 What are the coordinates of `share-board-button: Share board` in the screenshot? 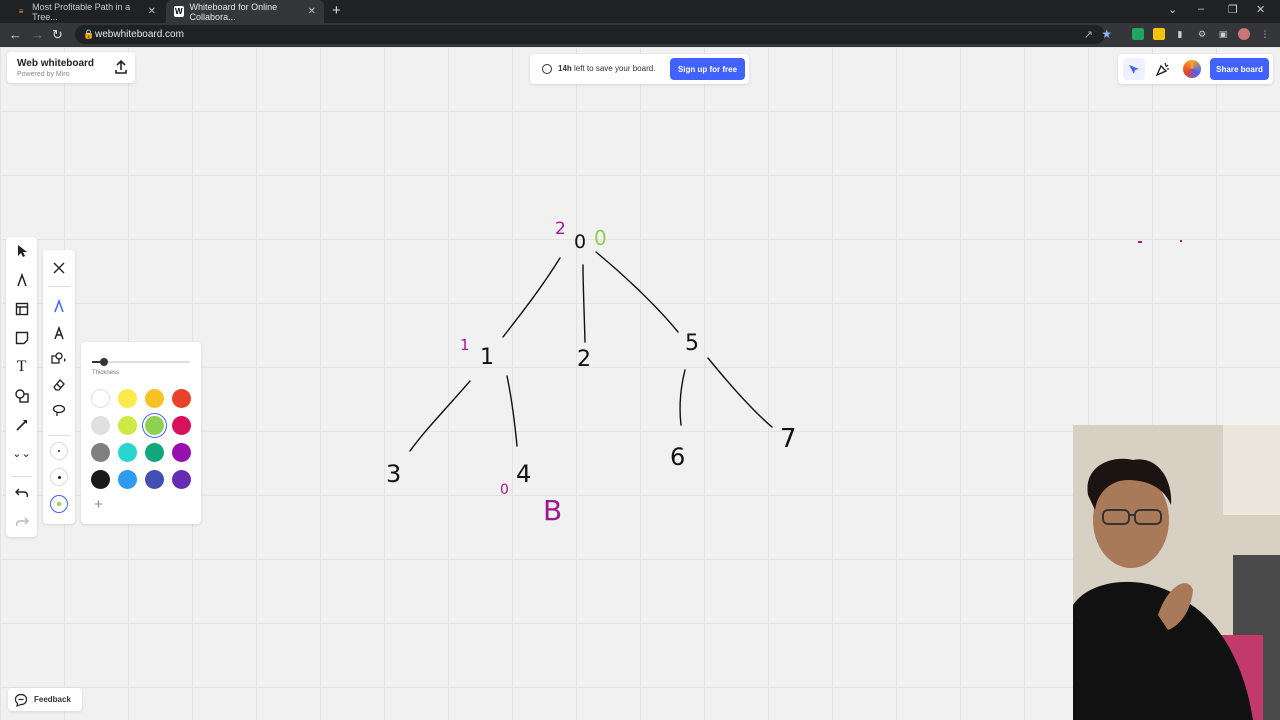 It's located at (1239, 69).